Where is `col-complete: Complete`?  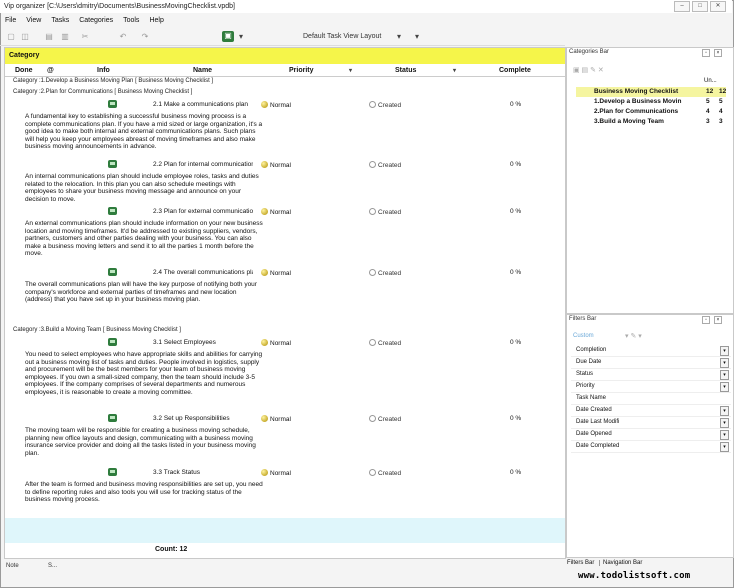 col-complete: Complete is located at coordinates (515, 70).